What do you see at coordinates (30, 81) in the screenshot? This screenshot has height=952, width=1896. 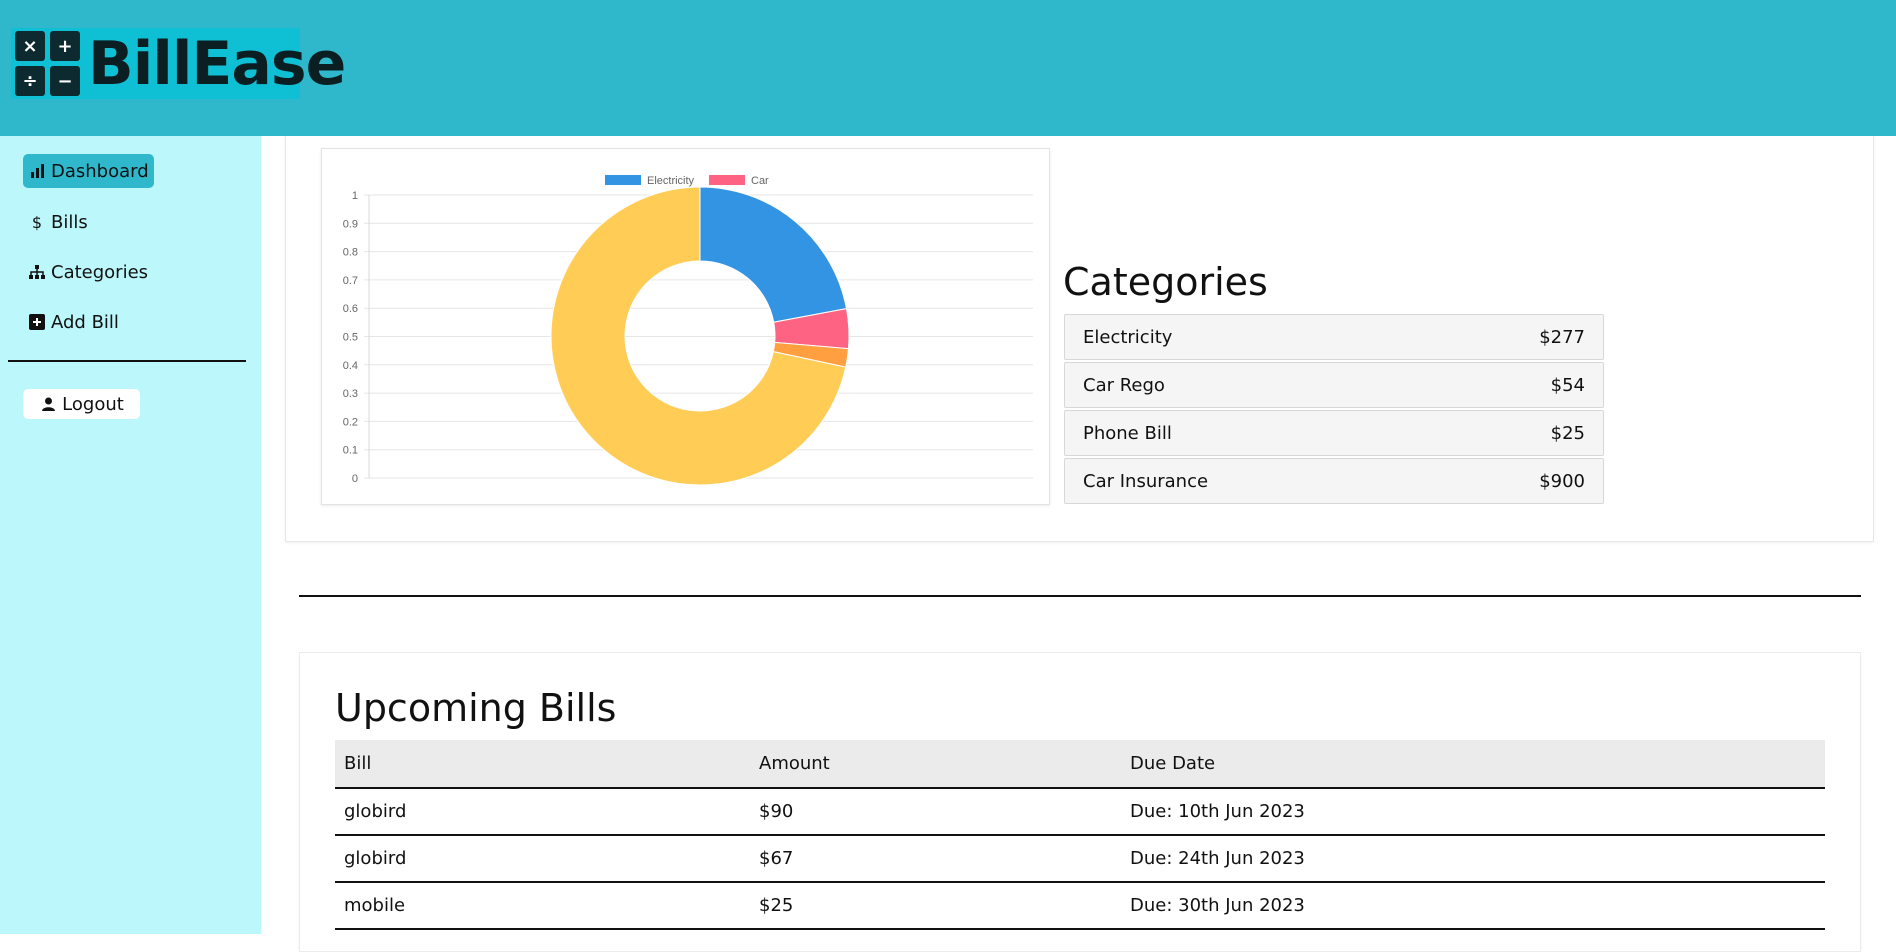 I see `logo-divide-symbol: ÷` at bounding box center [30, 81].